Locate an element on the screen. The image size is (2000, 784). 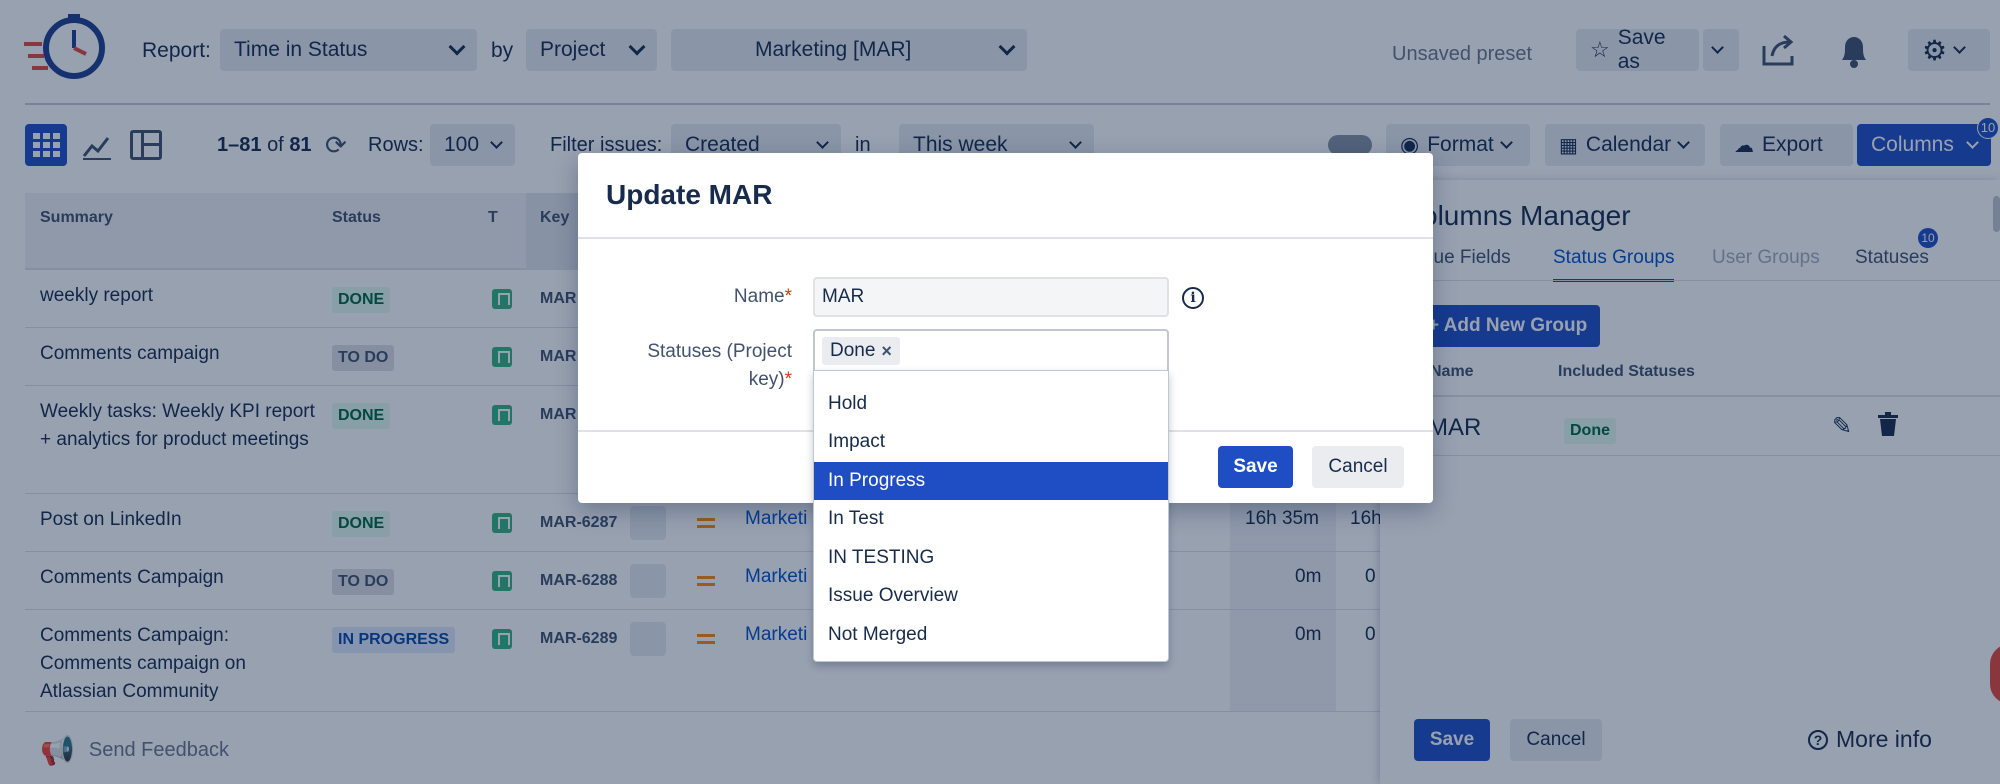
statuses-label: Statuses (Project key)* is located at coordinates (719, 365).